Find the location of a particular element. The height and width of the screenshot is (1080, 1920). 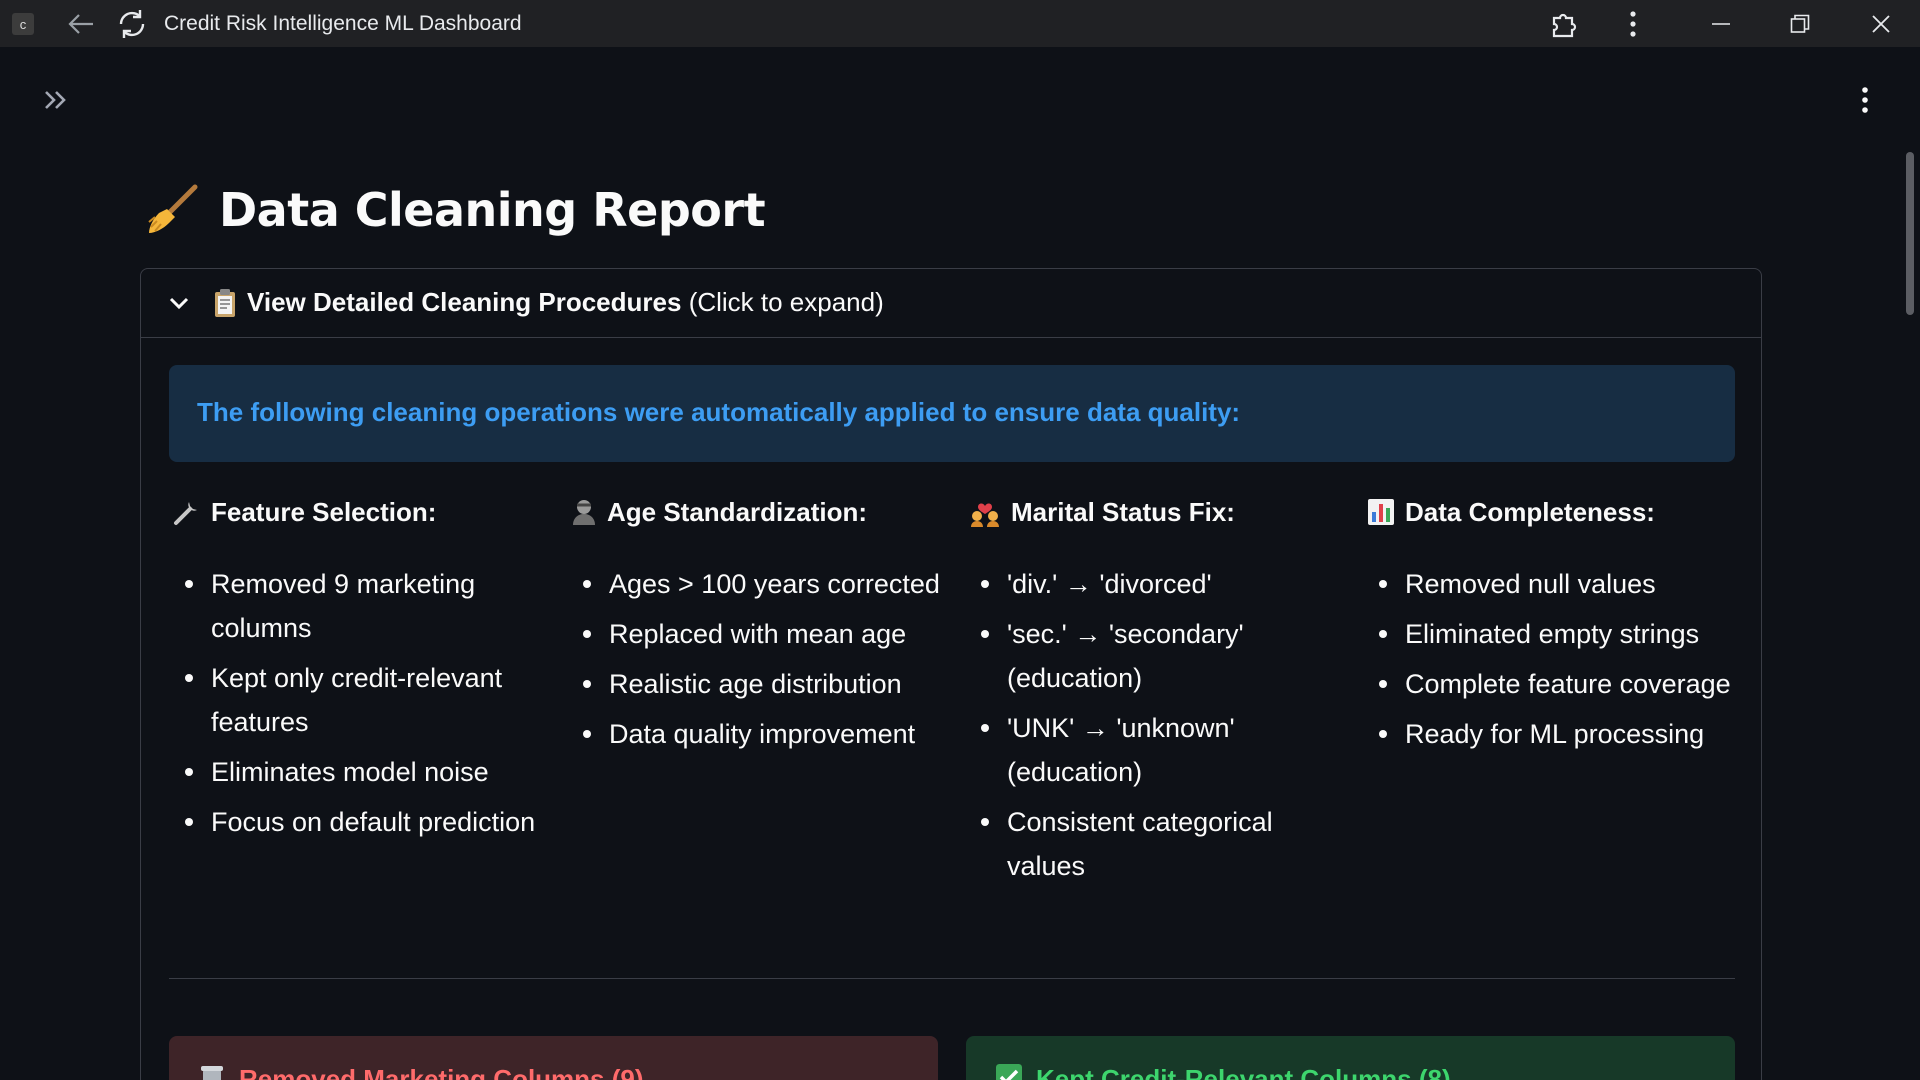

double-chevron-right-icon is located at coordinates (55, 100).